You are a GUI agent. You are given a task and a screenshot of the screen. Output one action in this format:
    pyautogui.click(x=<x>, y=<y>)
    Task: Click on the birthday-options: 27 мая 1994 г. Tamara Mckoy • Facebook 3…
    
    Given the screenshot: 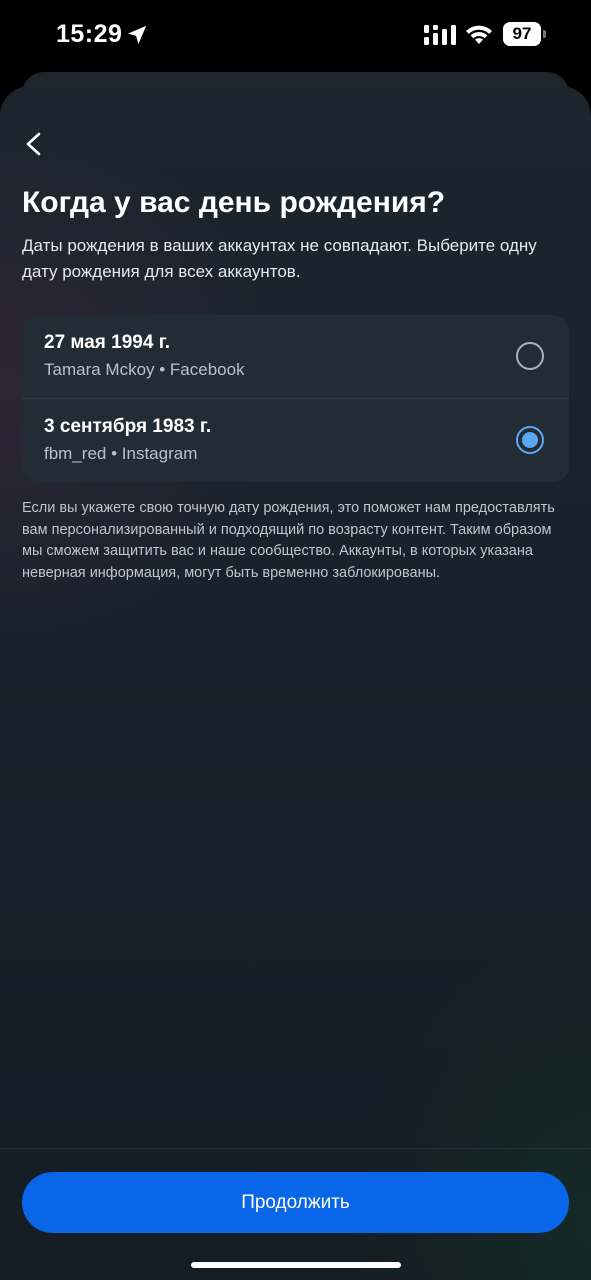 What is the action you would take?
    pyautogui.click(x=295, y=398)
    